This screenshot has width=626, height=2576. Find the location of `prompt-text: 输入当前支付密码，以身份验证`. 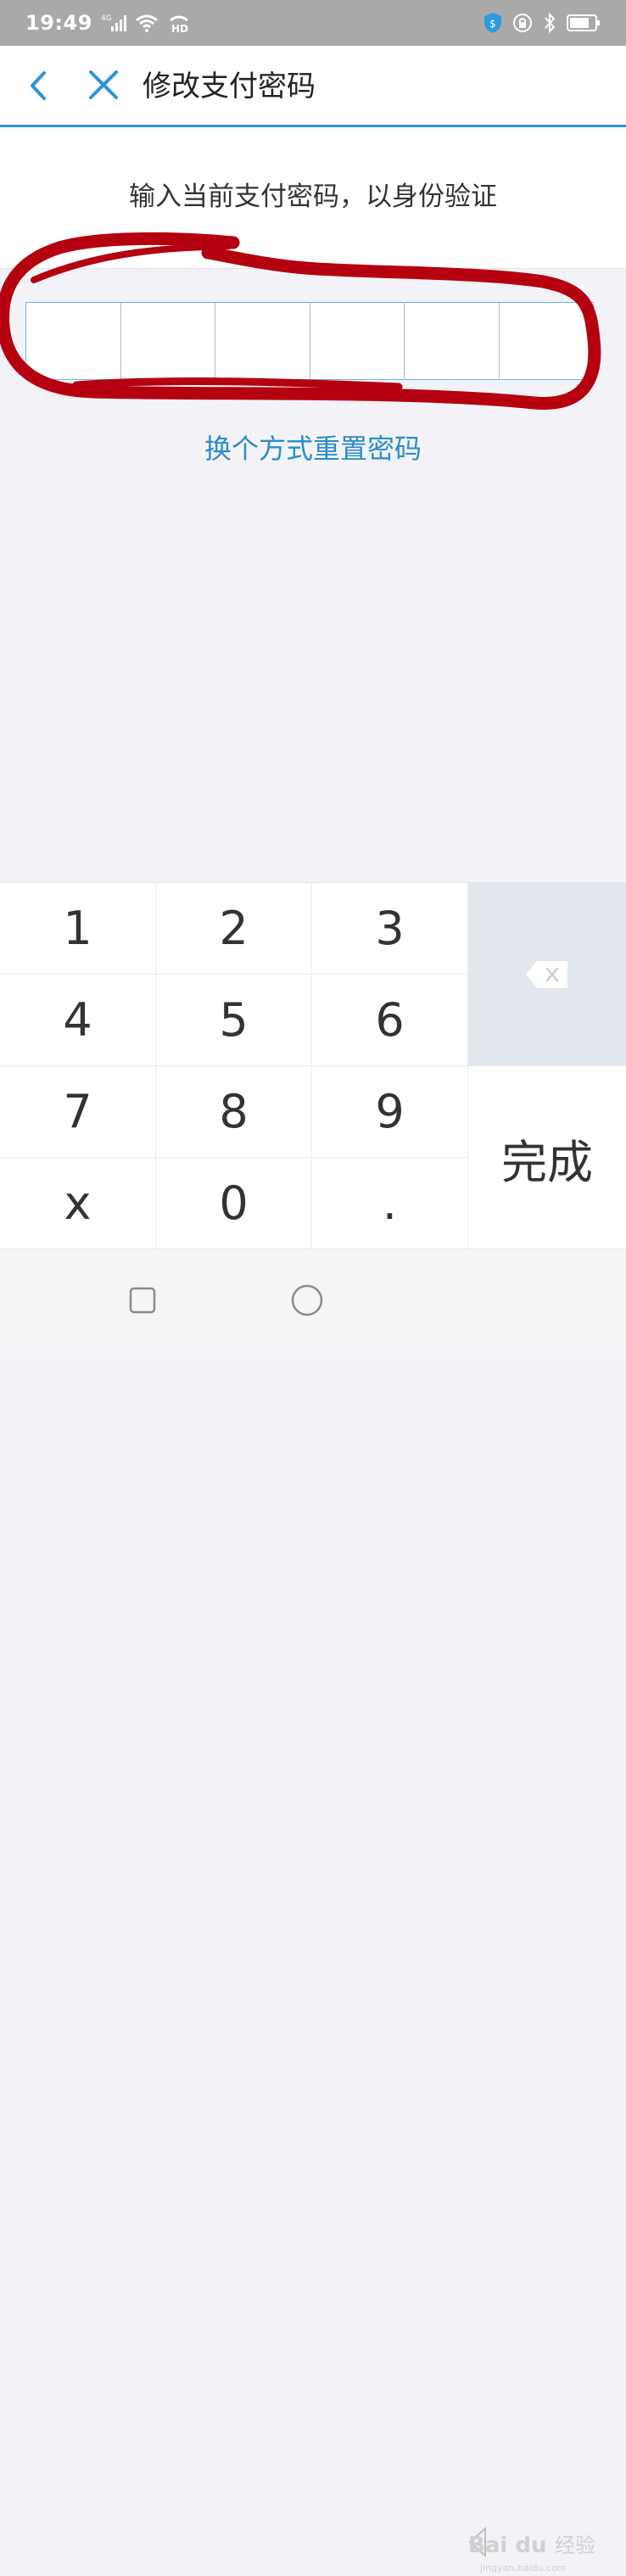

prompt-text: 输入当前支付密码，以身份验证 is located at coordinates (313, 197).